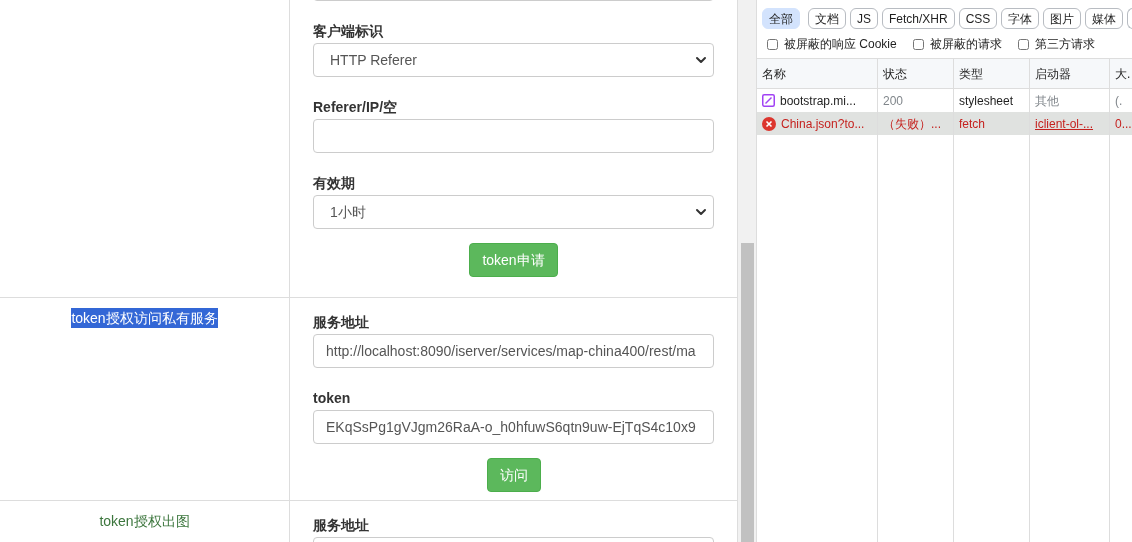 The width and height of the screenshot is (1132, 542). What do you see at coordinates (918, 18) in the screenshot?
I see `filter-chip: Fetch/XHR` at bounding box center [918, 18].